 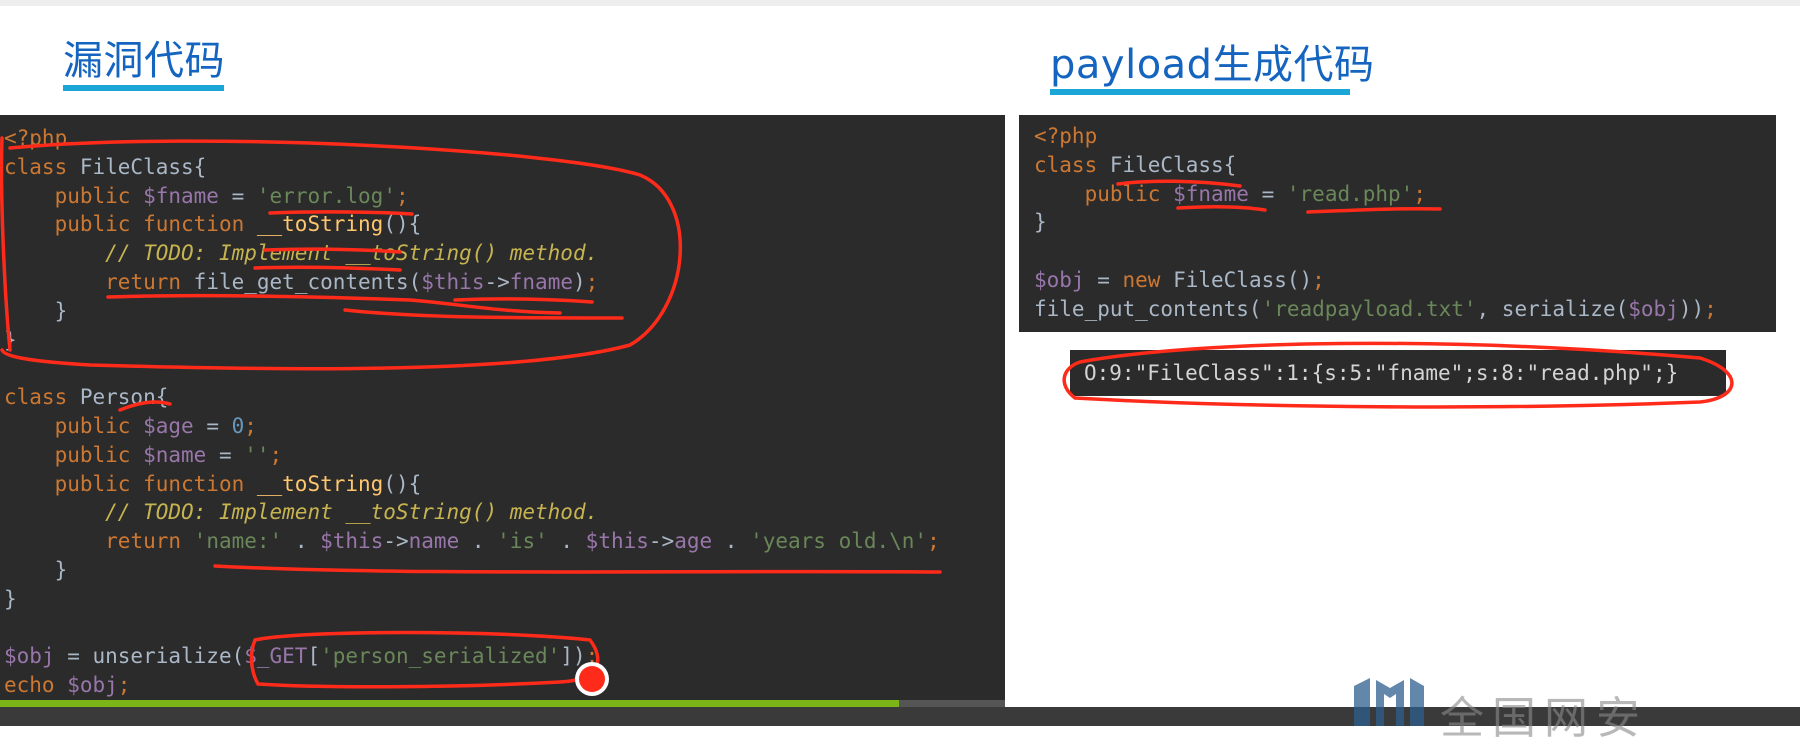 I want to click on code-token: name, so click(x=434, y=541).